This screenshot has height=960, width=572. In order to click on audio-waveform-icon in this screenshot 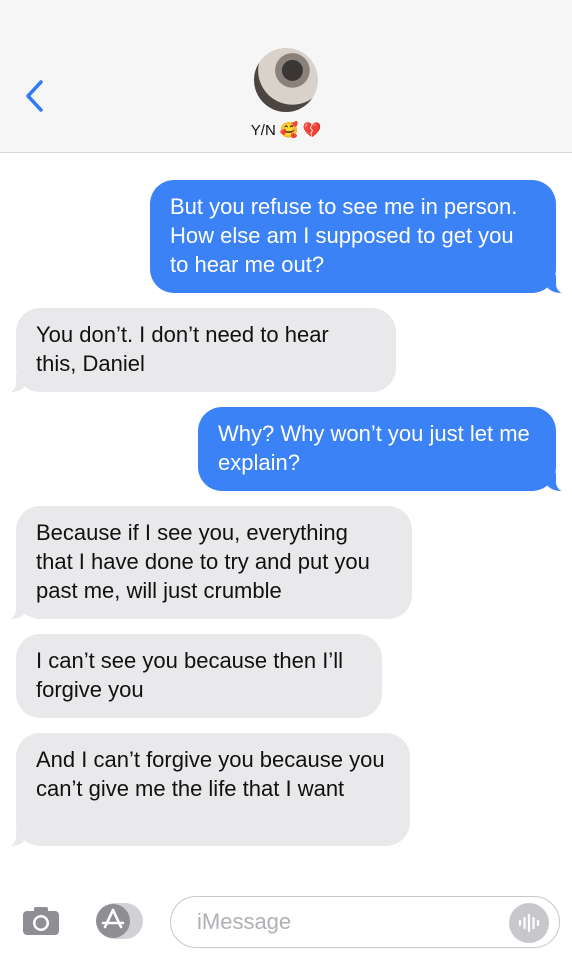, I will do `click(529, 923)`.